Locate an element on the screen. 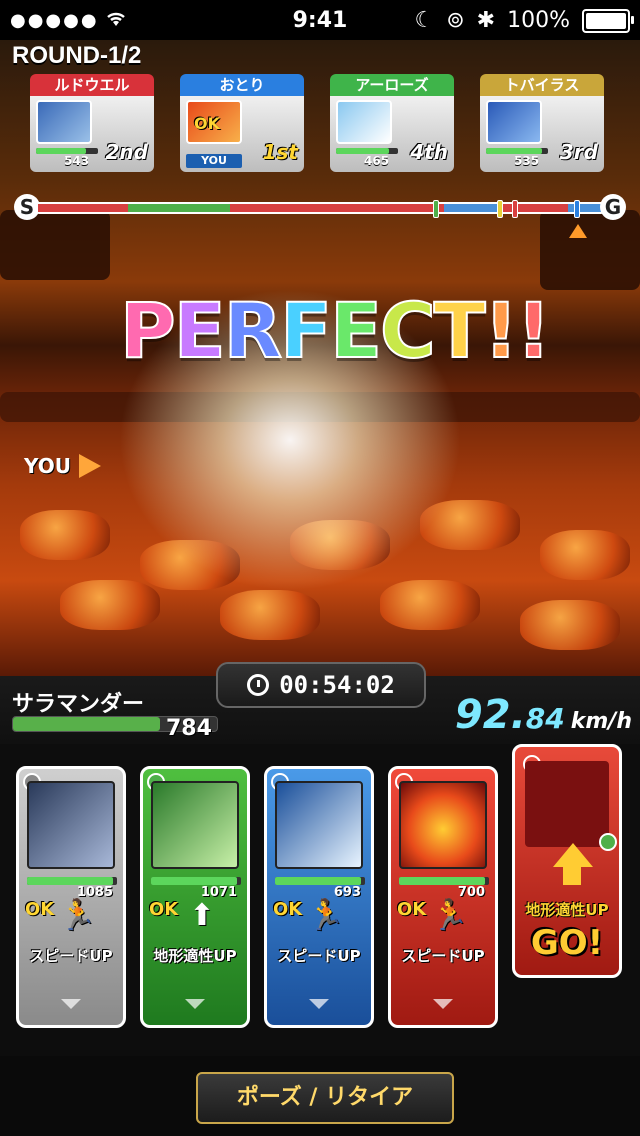  rotation-lock-icon: ⊚ is located at coordinates (455, 20).